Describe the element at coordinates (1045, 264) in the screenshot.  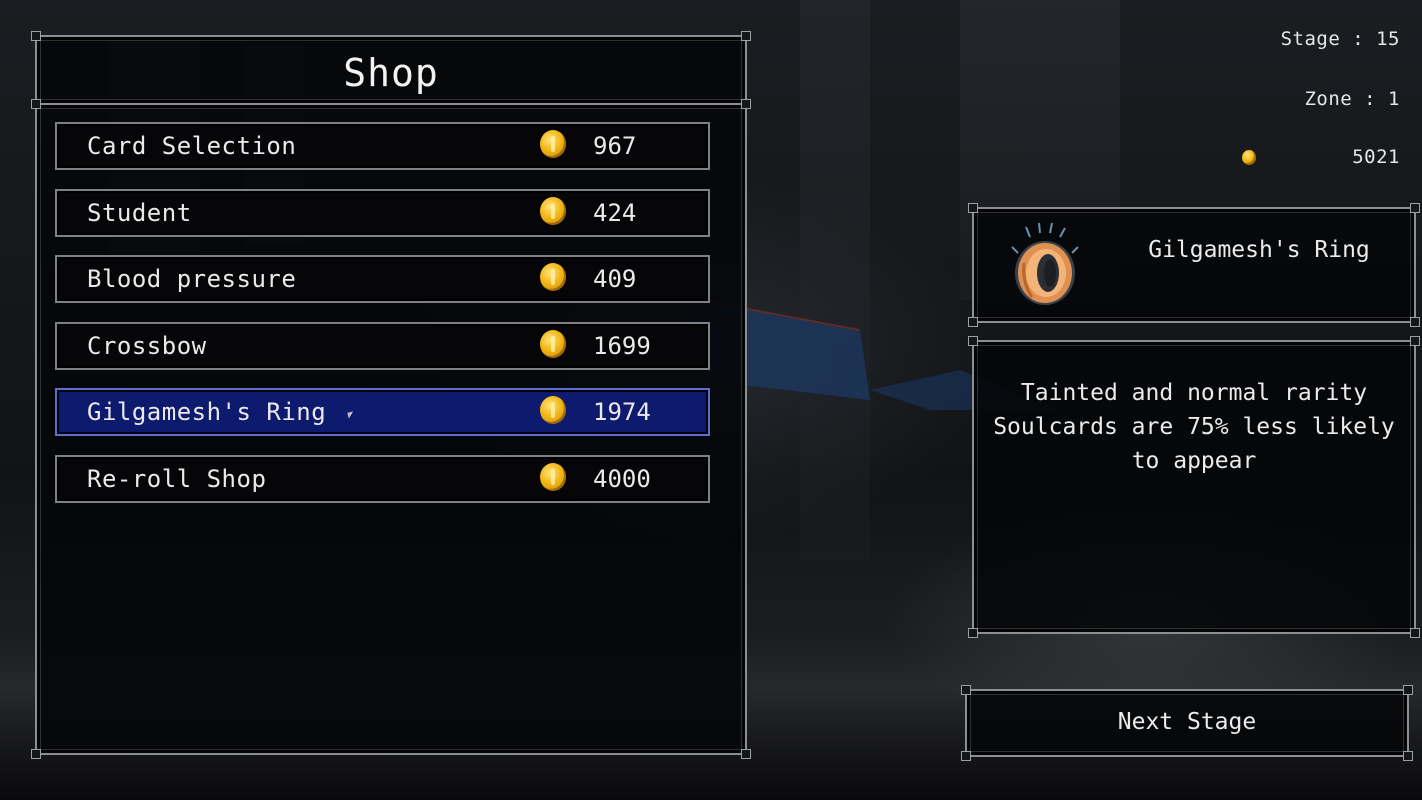
I see `ring-icon` at that location.